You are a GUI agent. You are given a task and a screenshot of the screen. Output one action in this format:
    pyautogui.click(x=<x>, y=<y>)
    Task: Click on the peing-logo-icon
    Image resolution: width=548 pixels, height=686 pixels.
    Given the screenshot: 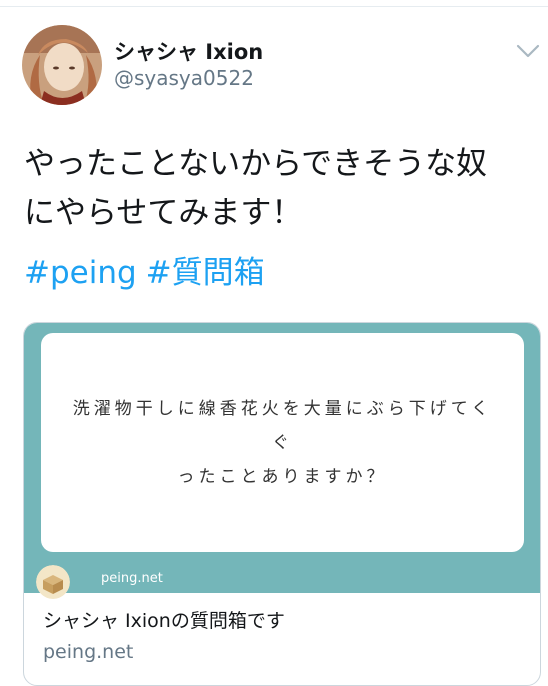 What is the action you would take?
    pyautogui.click(x=53, y=582)
    